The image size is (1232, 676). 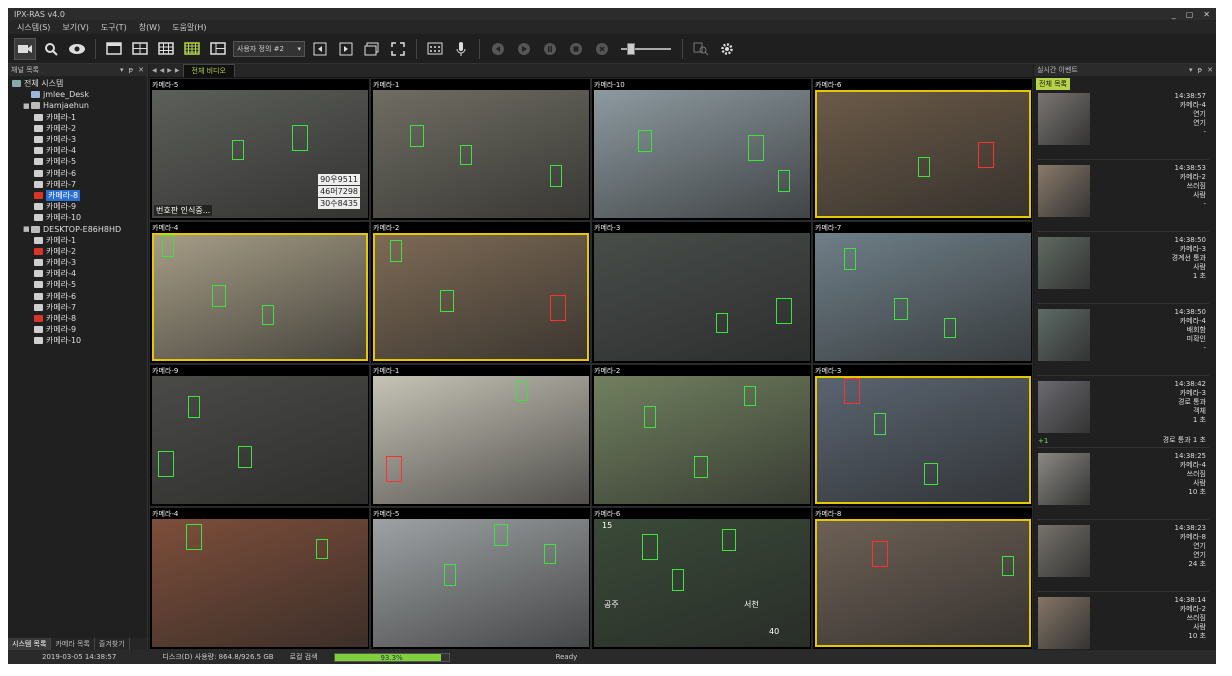 I want to click on video-cell: 카메라-10, so click(x=701, y=149).